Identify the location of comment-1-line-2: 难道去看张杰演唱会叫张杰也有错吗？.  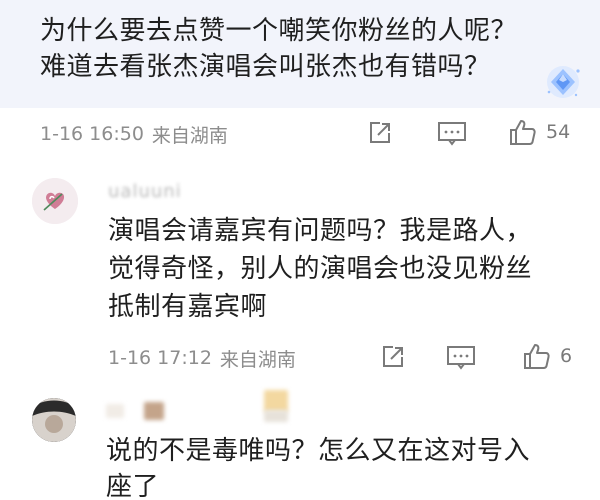
(265, 67).